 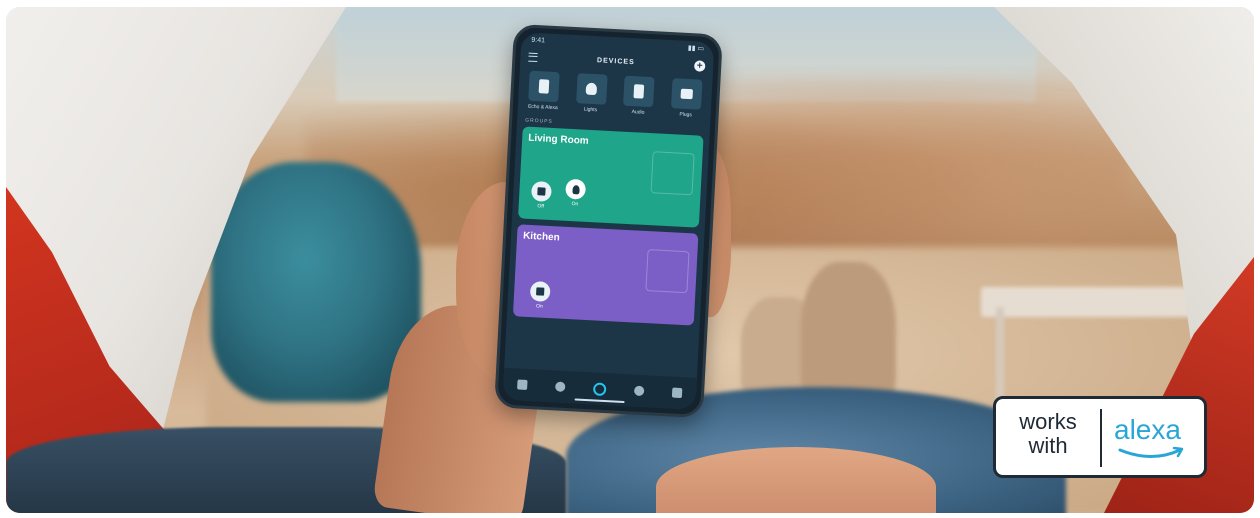 I want to click on blue-backpack, so click(x=316, y=282).